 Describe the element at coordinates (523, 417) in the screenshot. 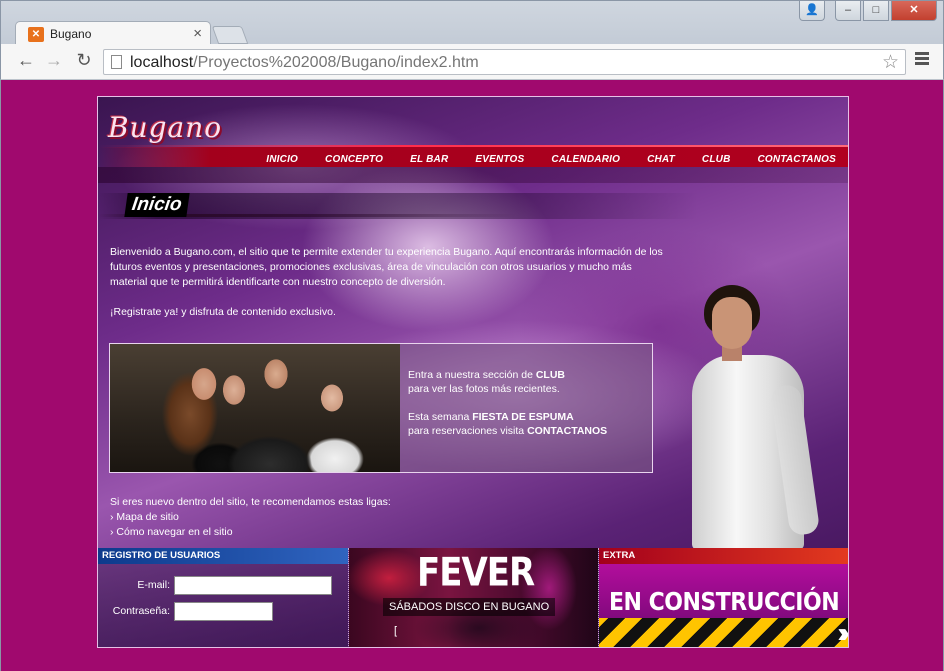

I see `event-name: FIESTA DE ESPUMA` at that location.